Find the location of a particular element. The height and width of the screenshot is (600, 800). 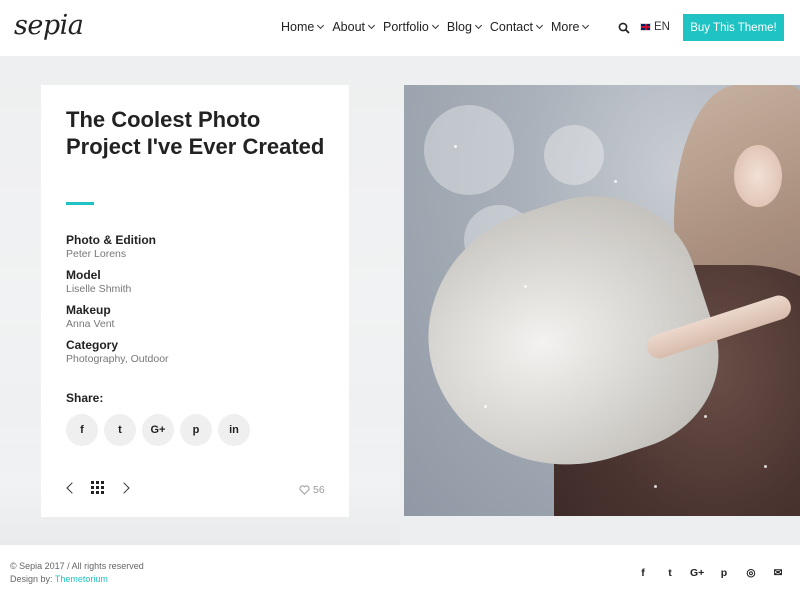

nav-item-label: Home is located at coordinates (298, 27).